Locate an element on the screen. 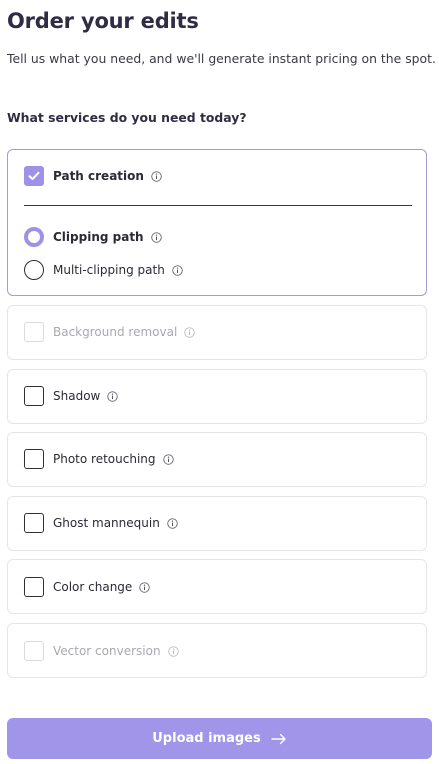 This screenshot has width=439, height=764. background-removal-label: Background removal is located at coordinates (115, 332).